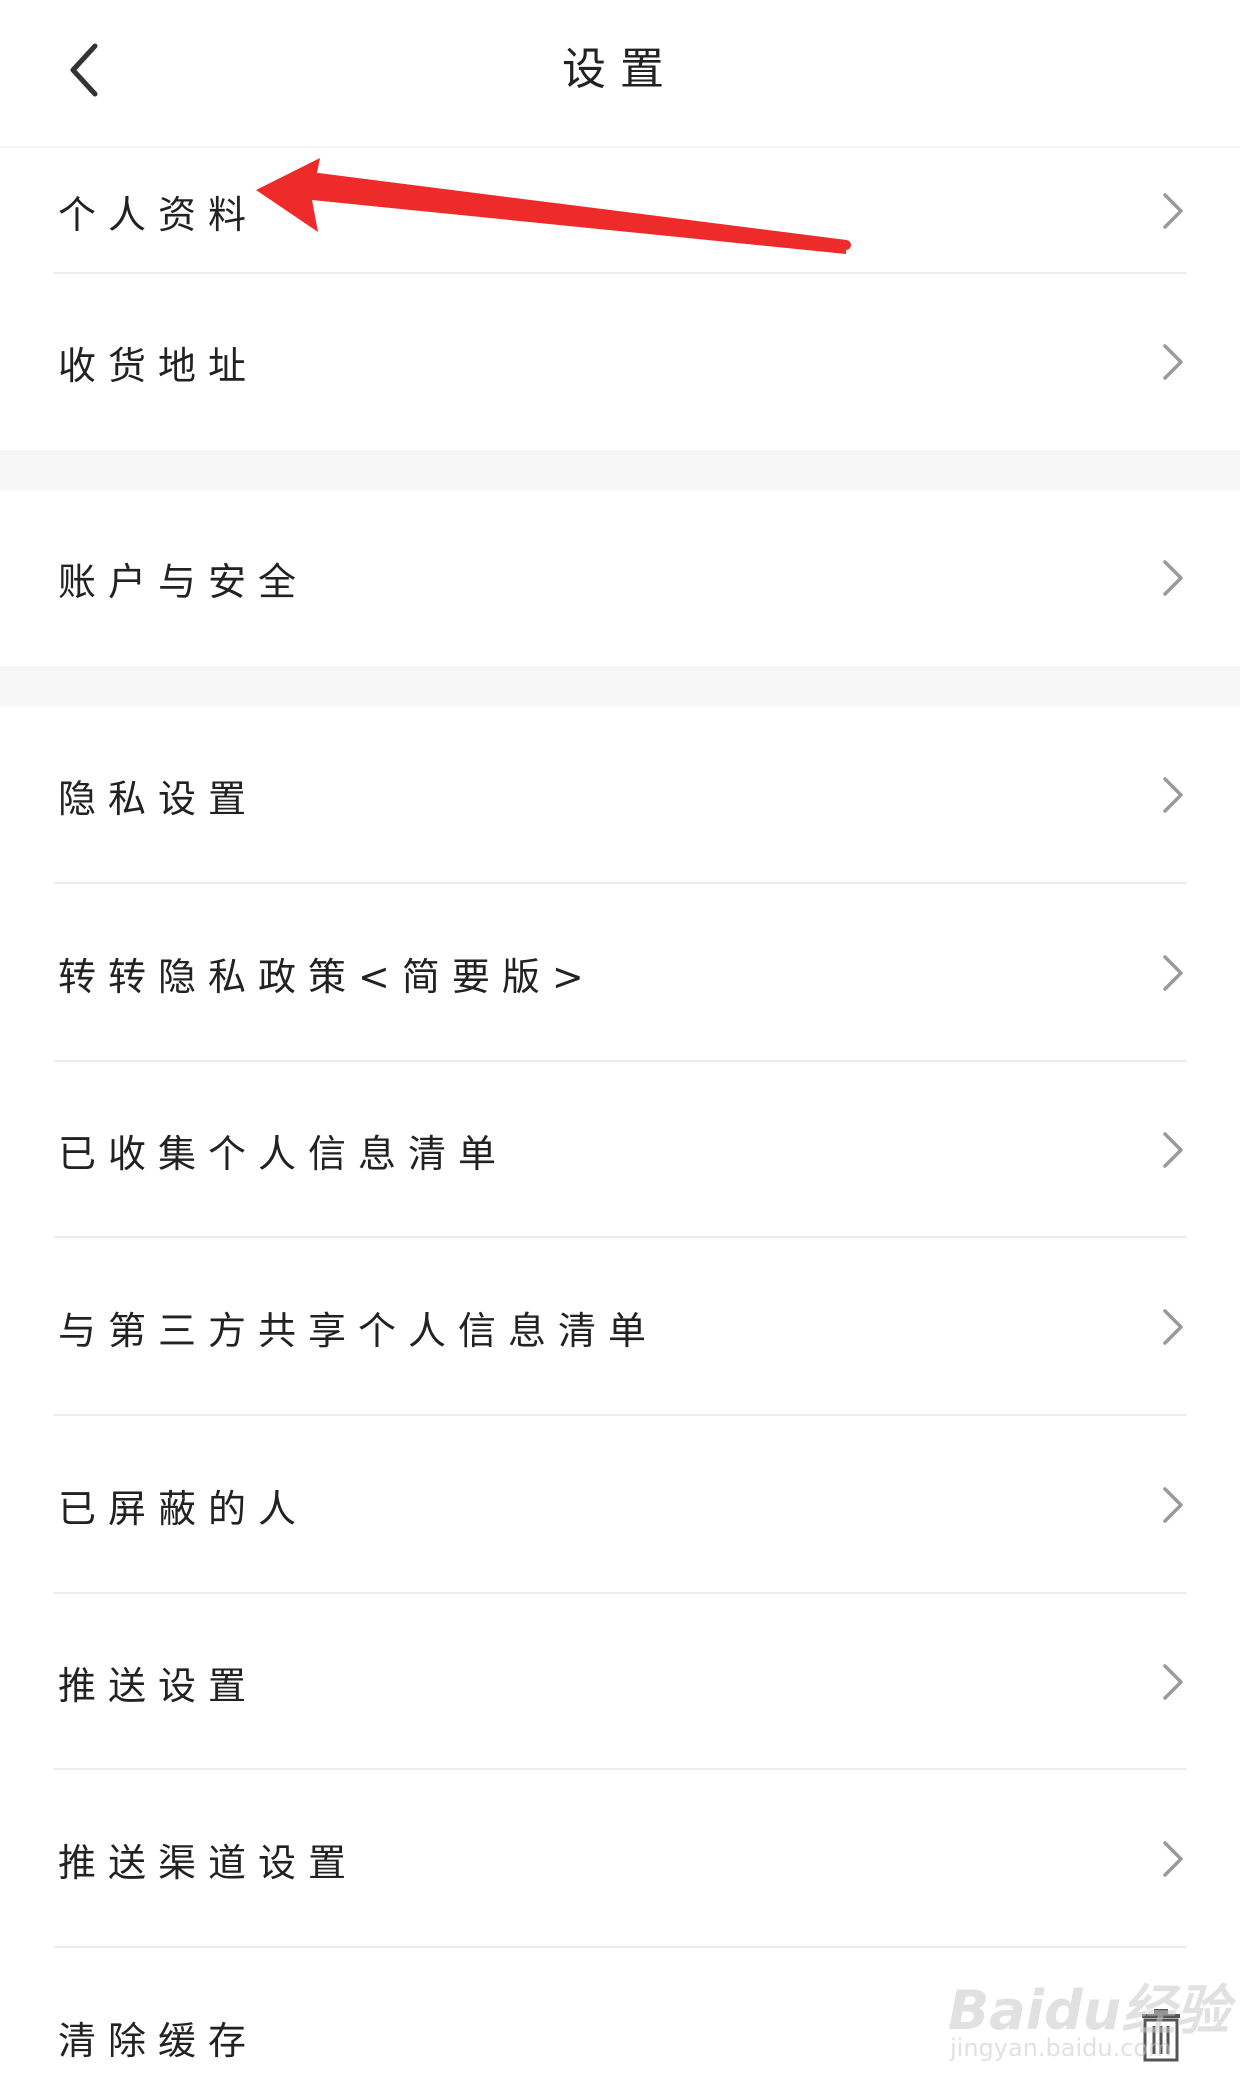 The height and width of the screenshot is (2098, 1240). What do you see at coordinates (620, 362) in the screenshot?
I see `settings-item-address: 收货地址` at bounding box center [620, 362].